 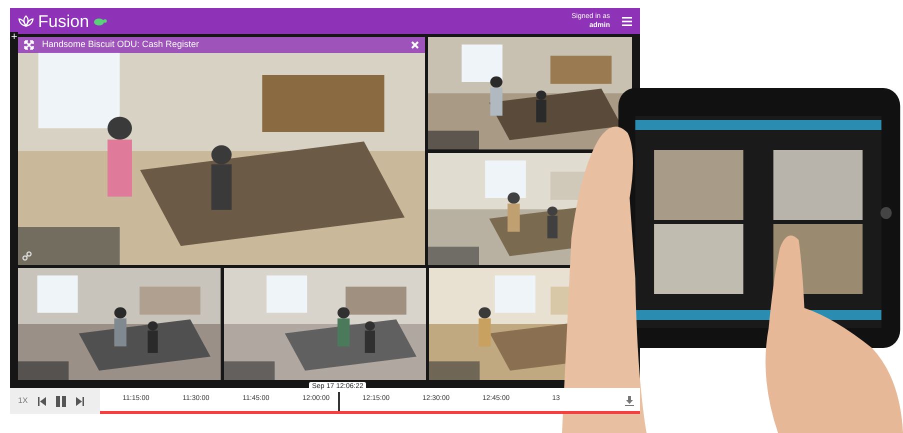 I want to click on link-icon, so click(x=27, y=256).